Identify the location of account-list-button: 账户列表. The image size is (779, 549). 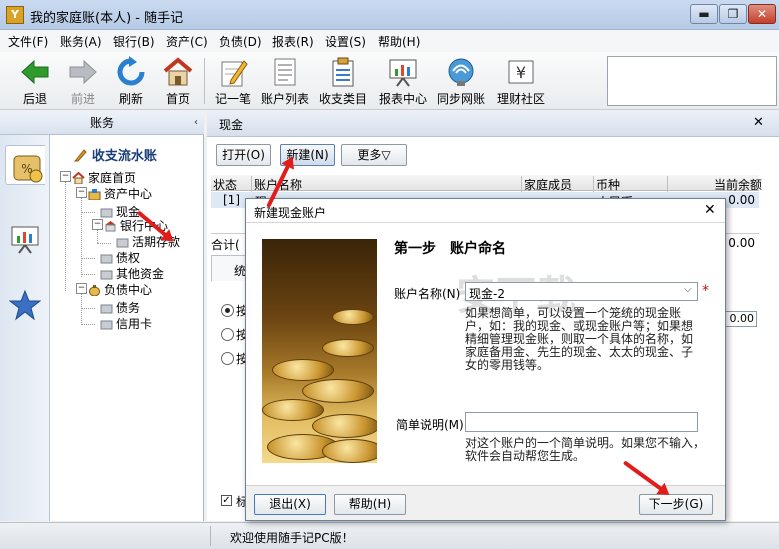
(285, 81).